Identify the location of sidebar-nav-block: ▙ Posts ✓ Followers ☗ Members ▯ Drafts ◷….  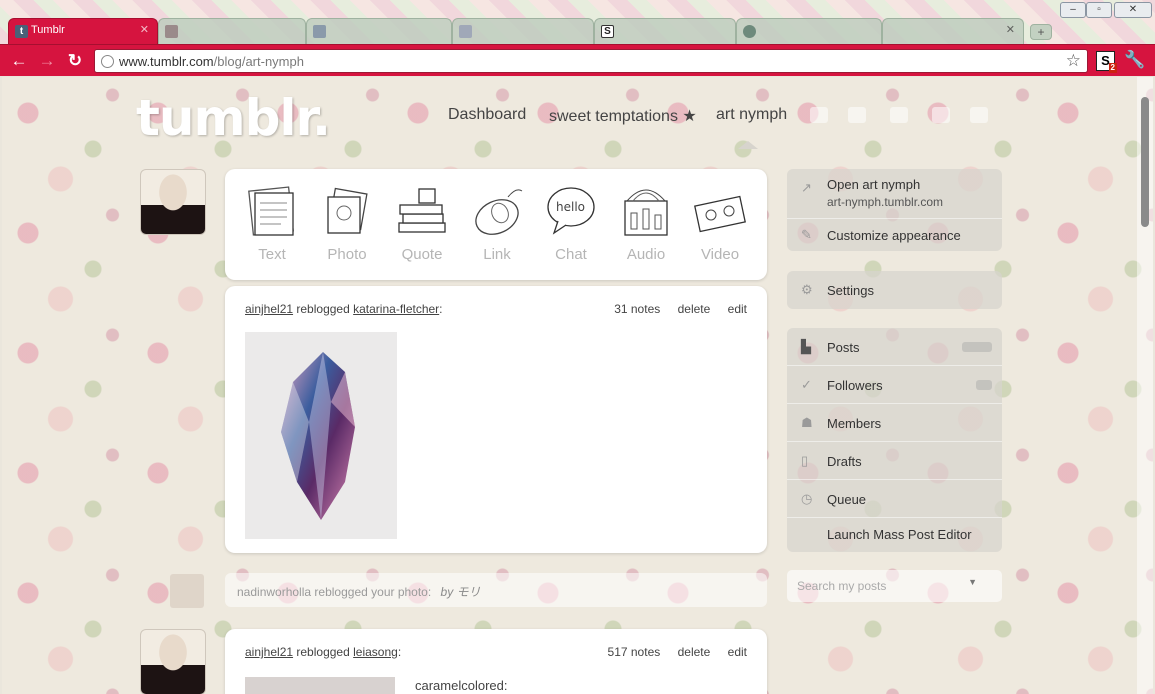
(894, 440).